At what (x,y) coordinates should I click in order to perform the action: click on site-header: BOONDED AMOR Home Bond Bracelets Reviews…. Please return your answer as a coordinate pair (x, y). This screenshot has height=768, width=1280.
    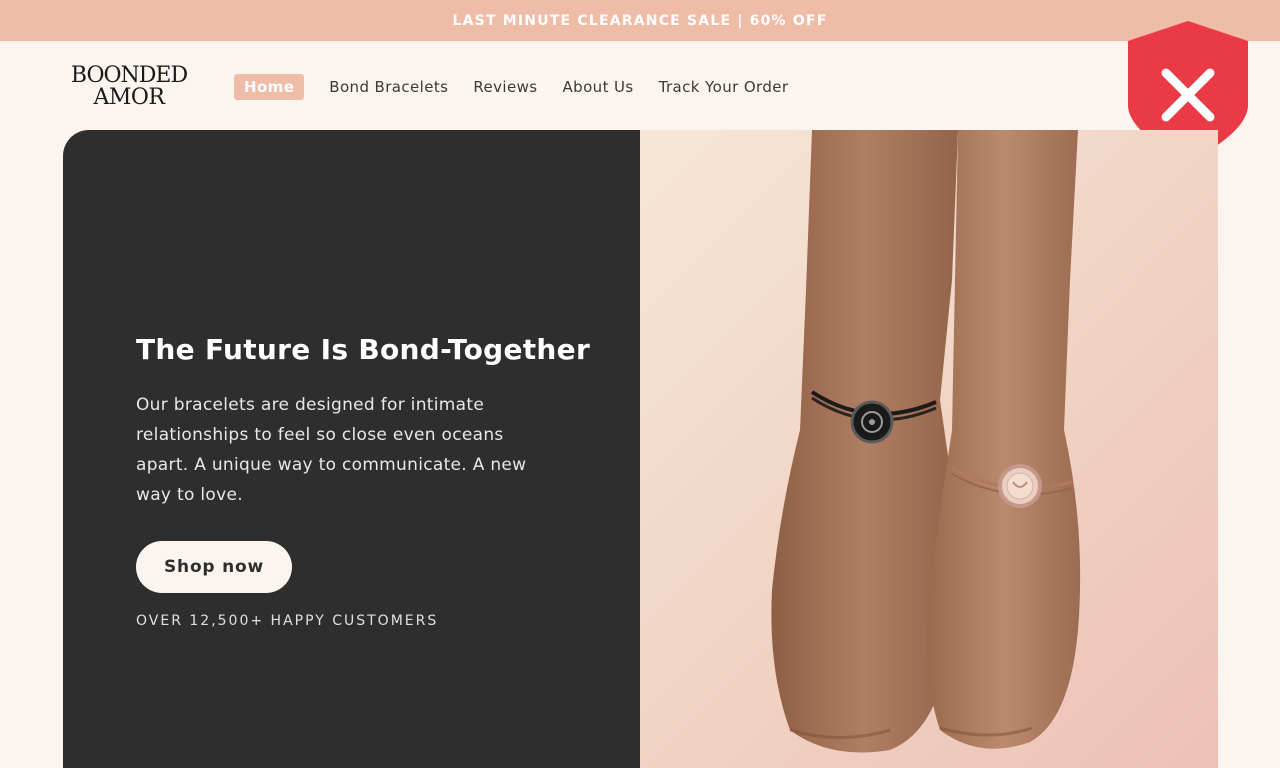
    Looking at the image, I should click on (640, 85).